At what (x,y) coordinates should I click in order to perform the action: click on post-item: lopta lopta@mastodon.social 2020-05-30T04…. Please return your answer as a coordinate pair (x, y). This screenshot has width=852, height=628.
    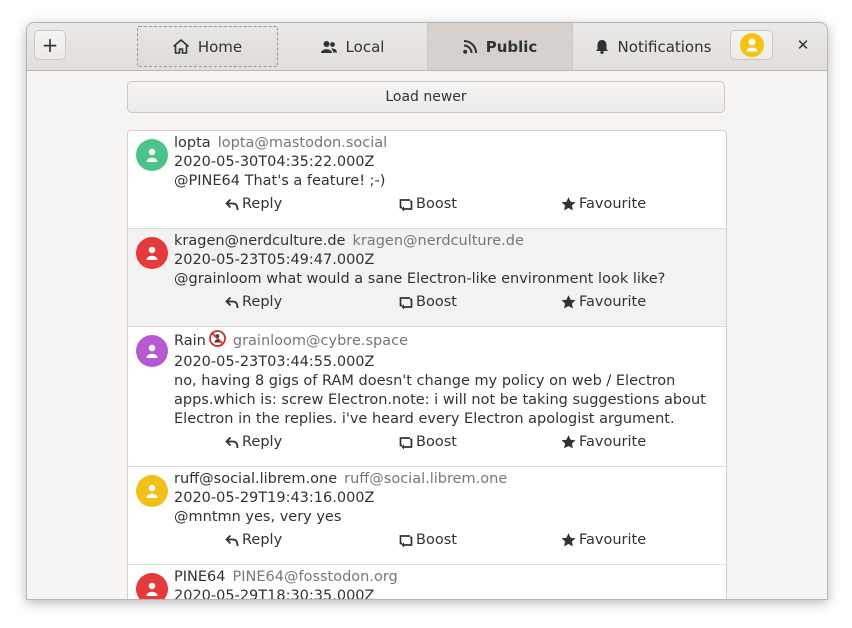
    Looking at the image, I should click on (427, 180).